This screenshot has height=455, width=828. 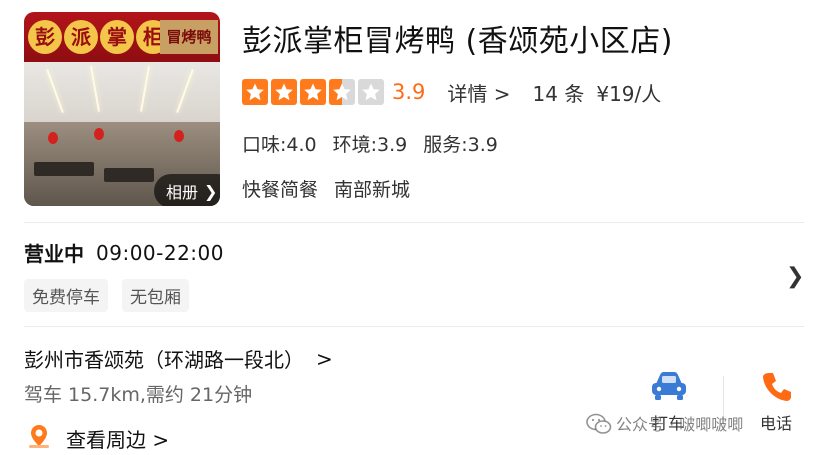 What do you see at coordinates (669, 389) in the screenshot?
I see `car-icon` at bounding box center [669, 389].